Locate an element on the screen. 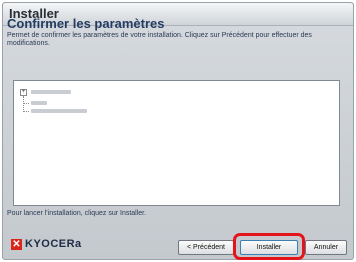  install-button: Installer is located at coordinates (269, 247).